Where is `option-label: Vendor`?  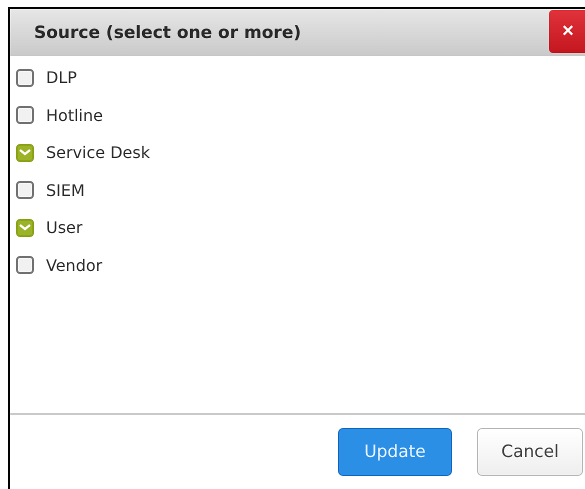 option-label: Vendor is located at coordinates (74, 265).